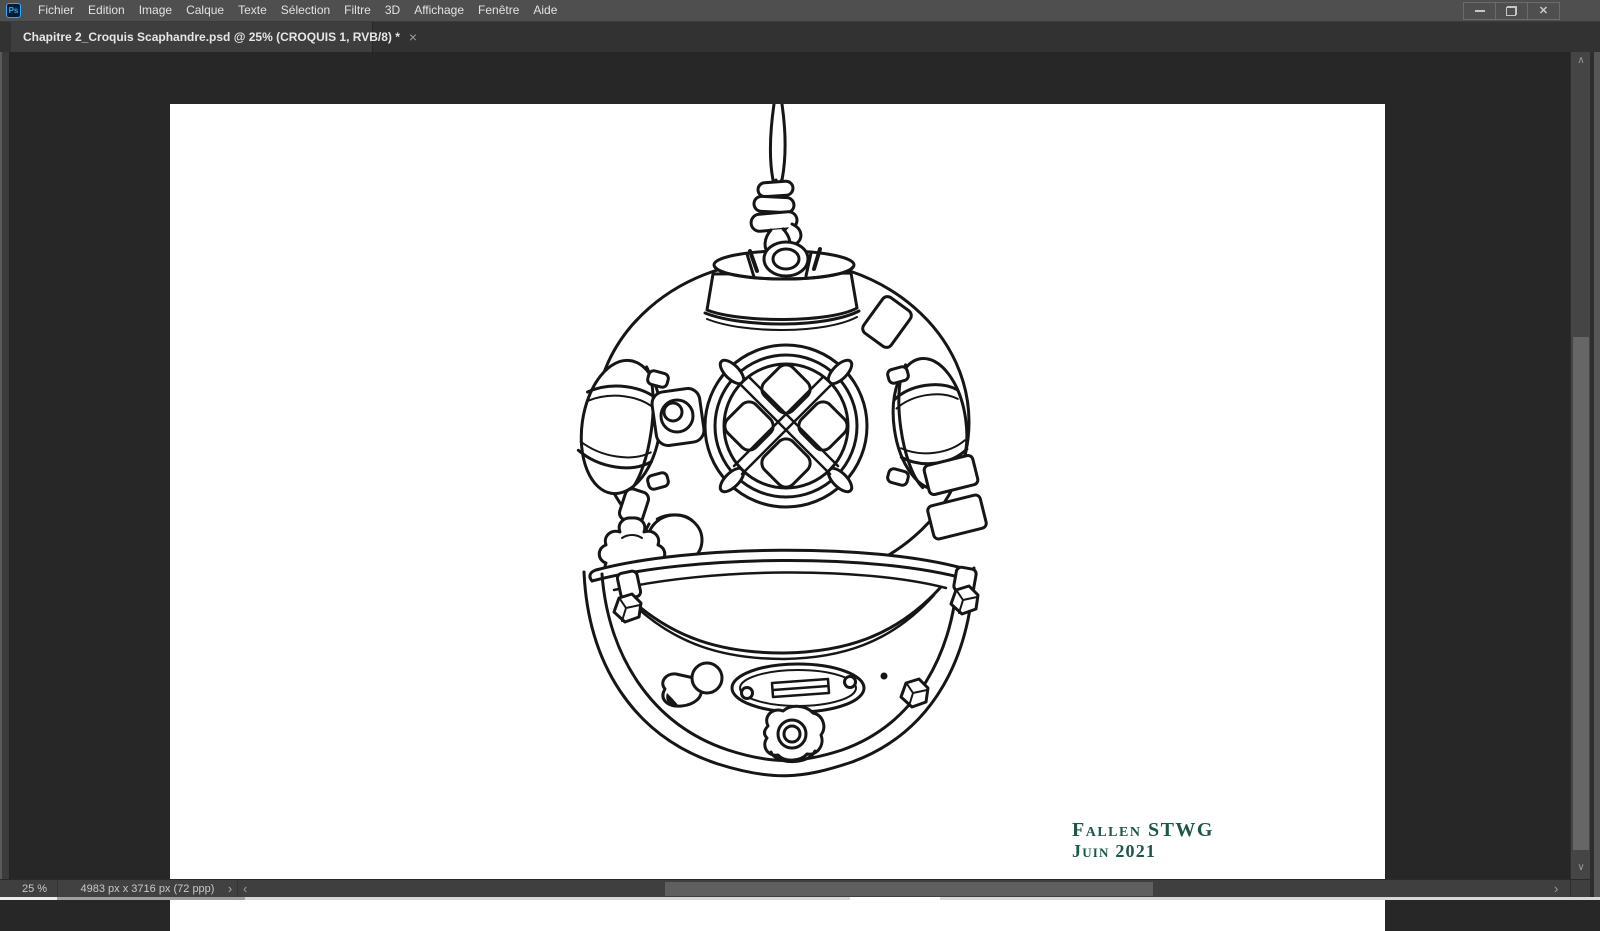 The image size is (1600, 931). Describe the element at coordinates (1581, 867) in the screenshot. I see `scroll-down-icon: ∨` at that location.